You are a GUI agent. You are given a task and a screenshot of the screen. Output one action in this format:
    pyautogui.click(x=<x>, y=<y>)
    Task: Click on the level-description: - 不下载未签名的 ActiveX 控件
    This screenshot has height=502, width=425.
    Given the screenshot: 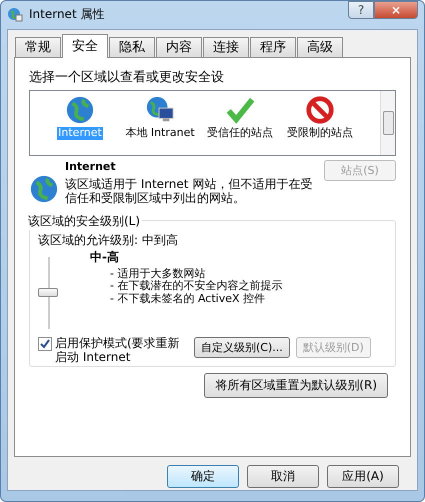 What is the action you would take?
    pyautogui.click(x=188, y=299)
    